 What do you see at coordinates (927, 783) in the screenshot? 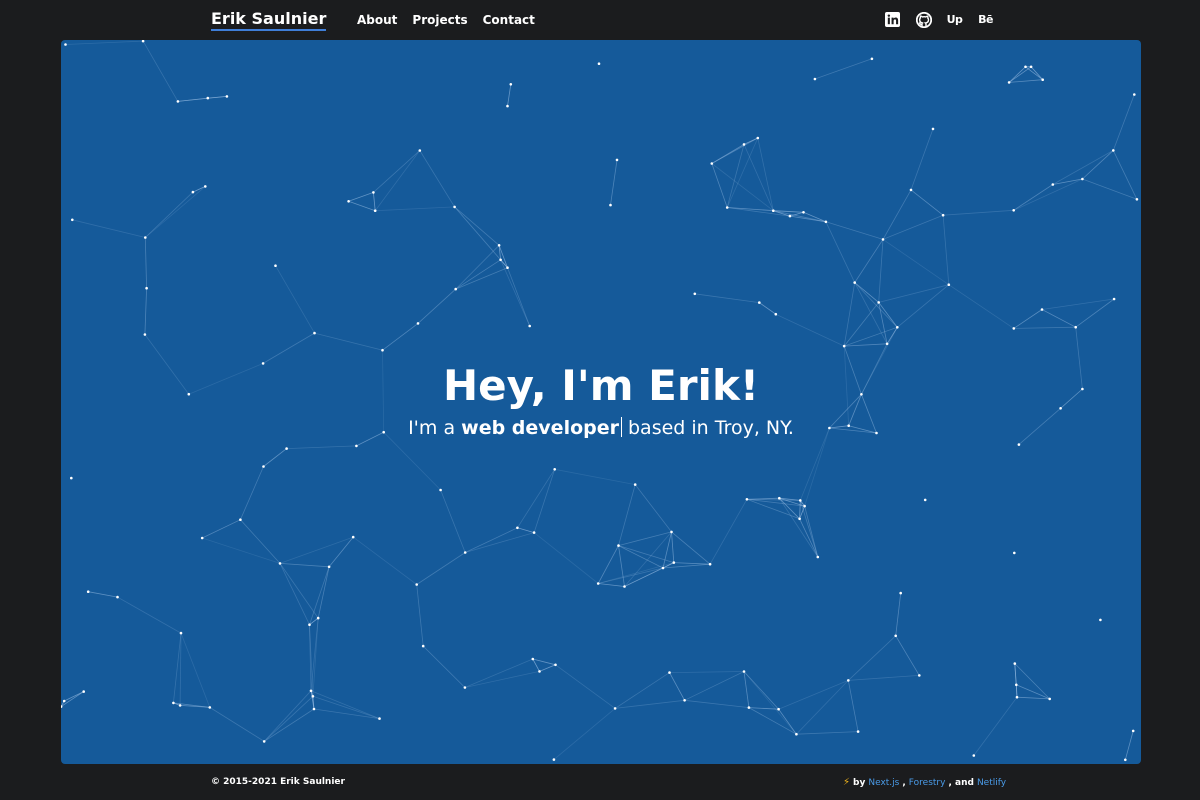
I see `forestry-link: Forestry` at bounding box center [927, 783].